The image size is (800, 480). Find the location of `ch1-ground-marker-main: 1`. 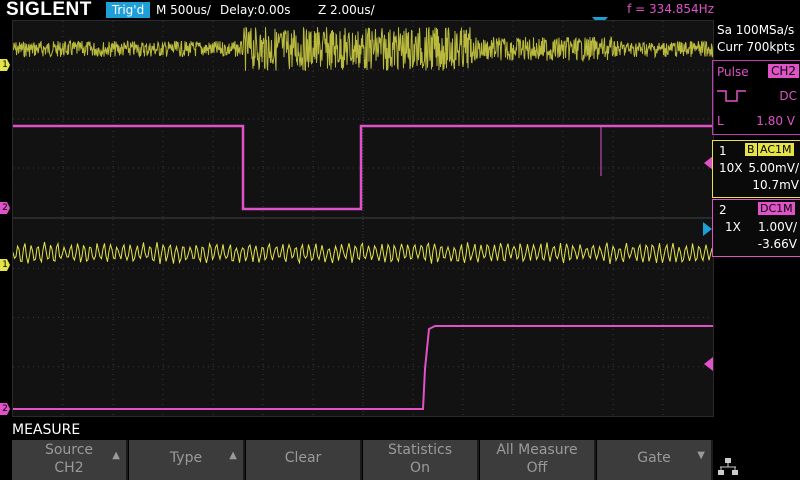

ch1-ground-marker-main: 1 is located at coordinates (5, 65).